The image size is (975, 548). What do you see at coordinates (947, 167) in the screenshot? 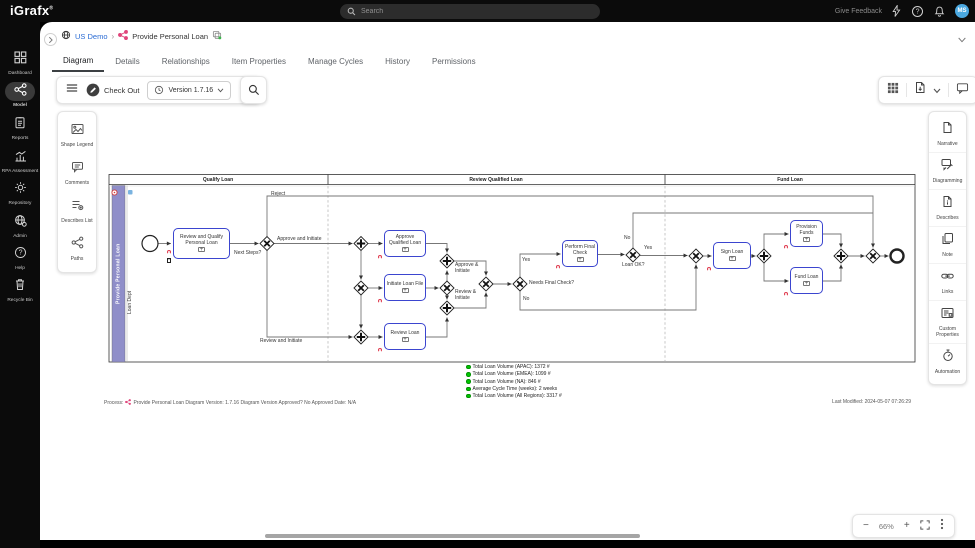
I see `diagramming-icon` at bounding box center [947, 167].